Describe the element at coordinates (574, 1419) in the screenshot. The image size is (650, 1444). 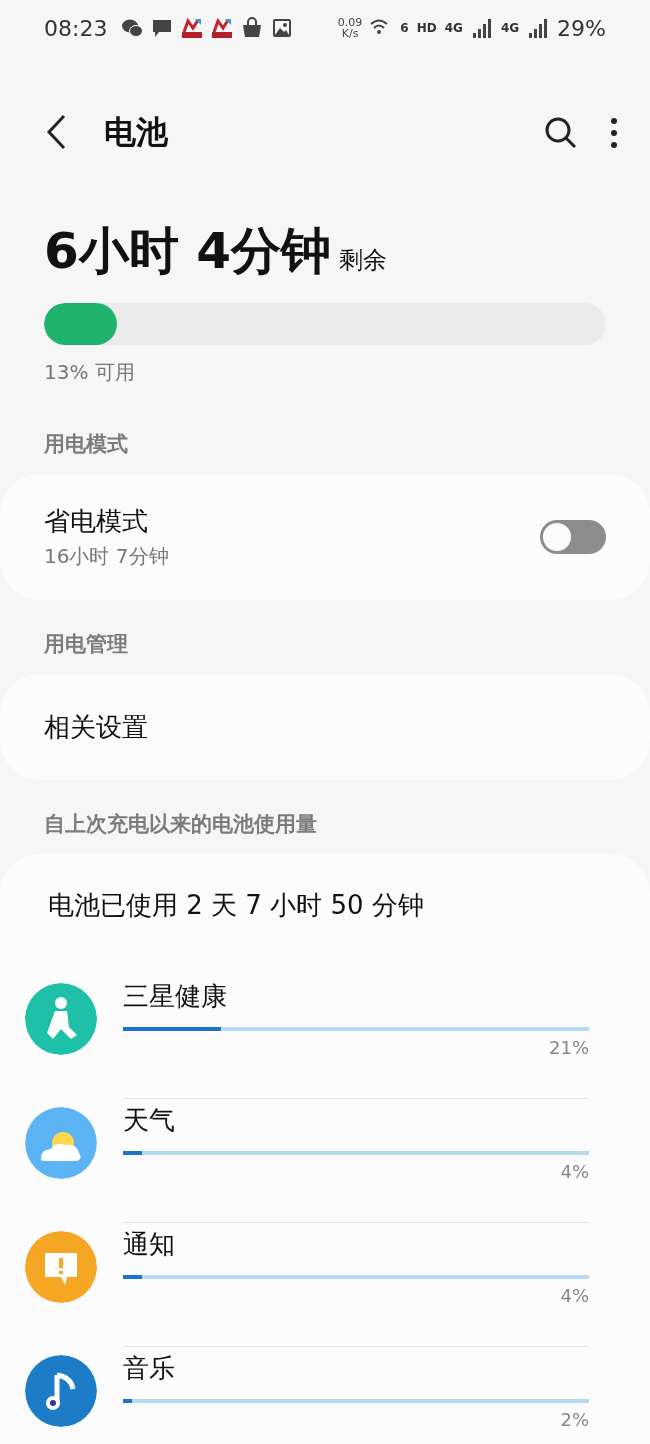
I see `usage-percent: 2%` at that location.